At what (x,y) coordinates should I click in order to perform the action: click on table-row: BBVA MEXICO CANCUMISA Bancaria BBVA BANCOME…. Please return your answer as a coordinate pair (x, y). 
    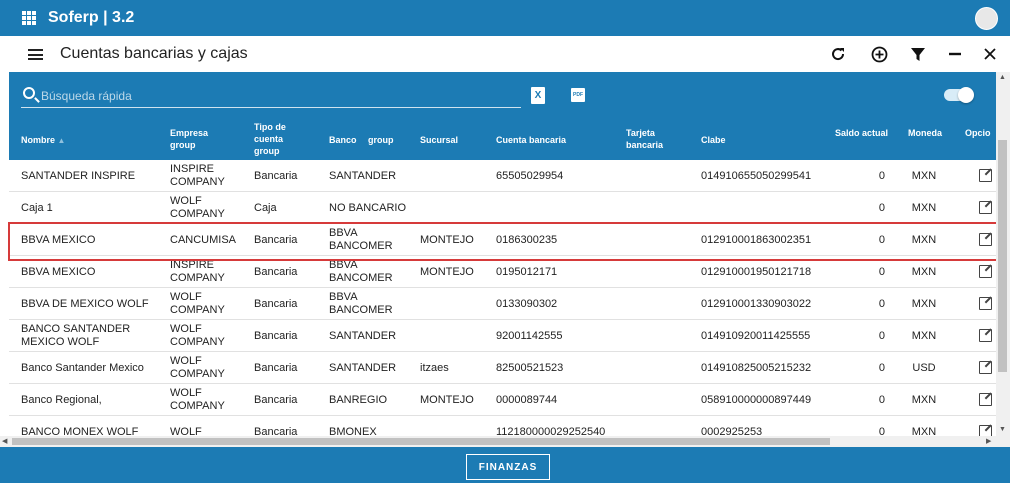
    Looking at the image, I should click on (502, 240).